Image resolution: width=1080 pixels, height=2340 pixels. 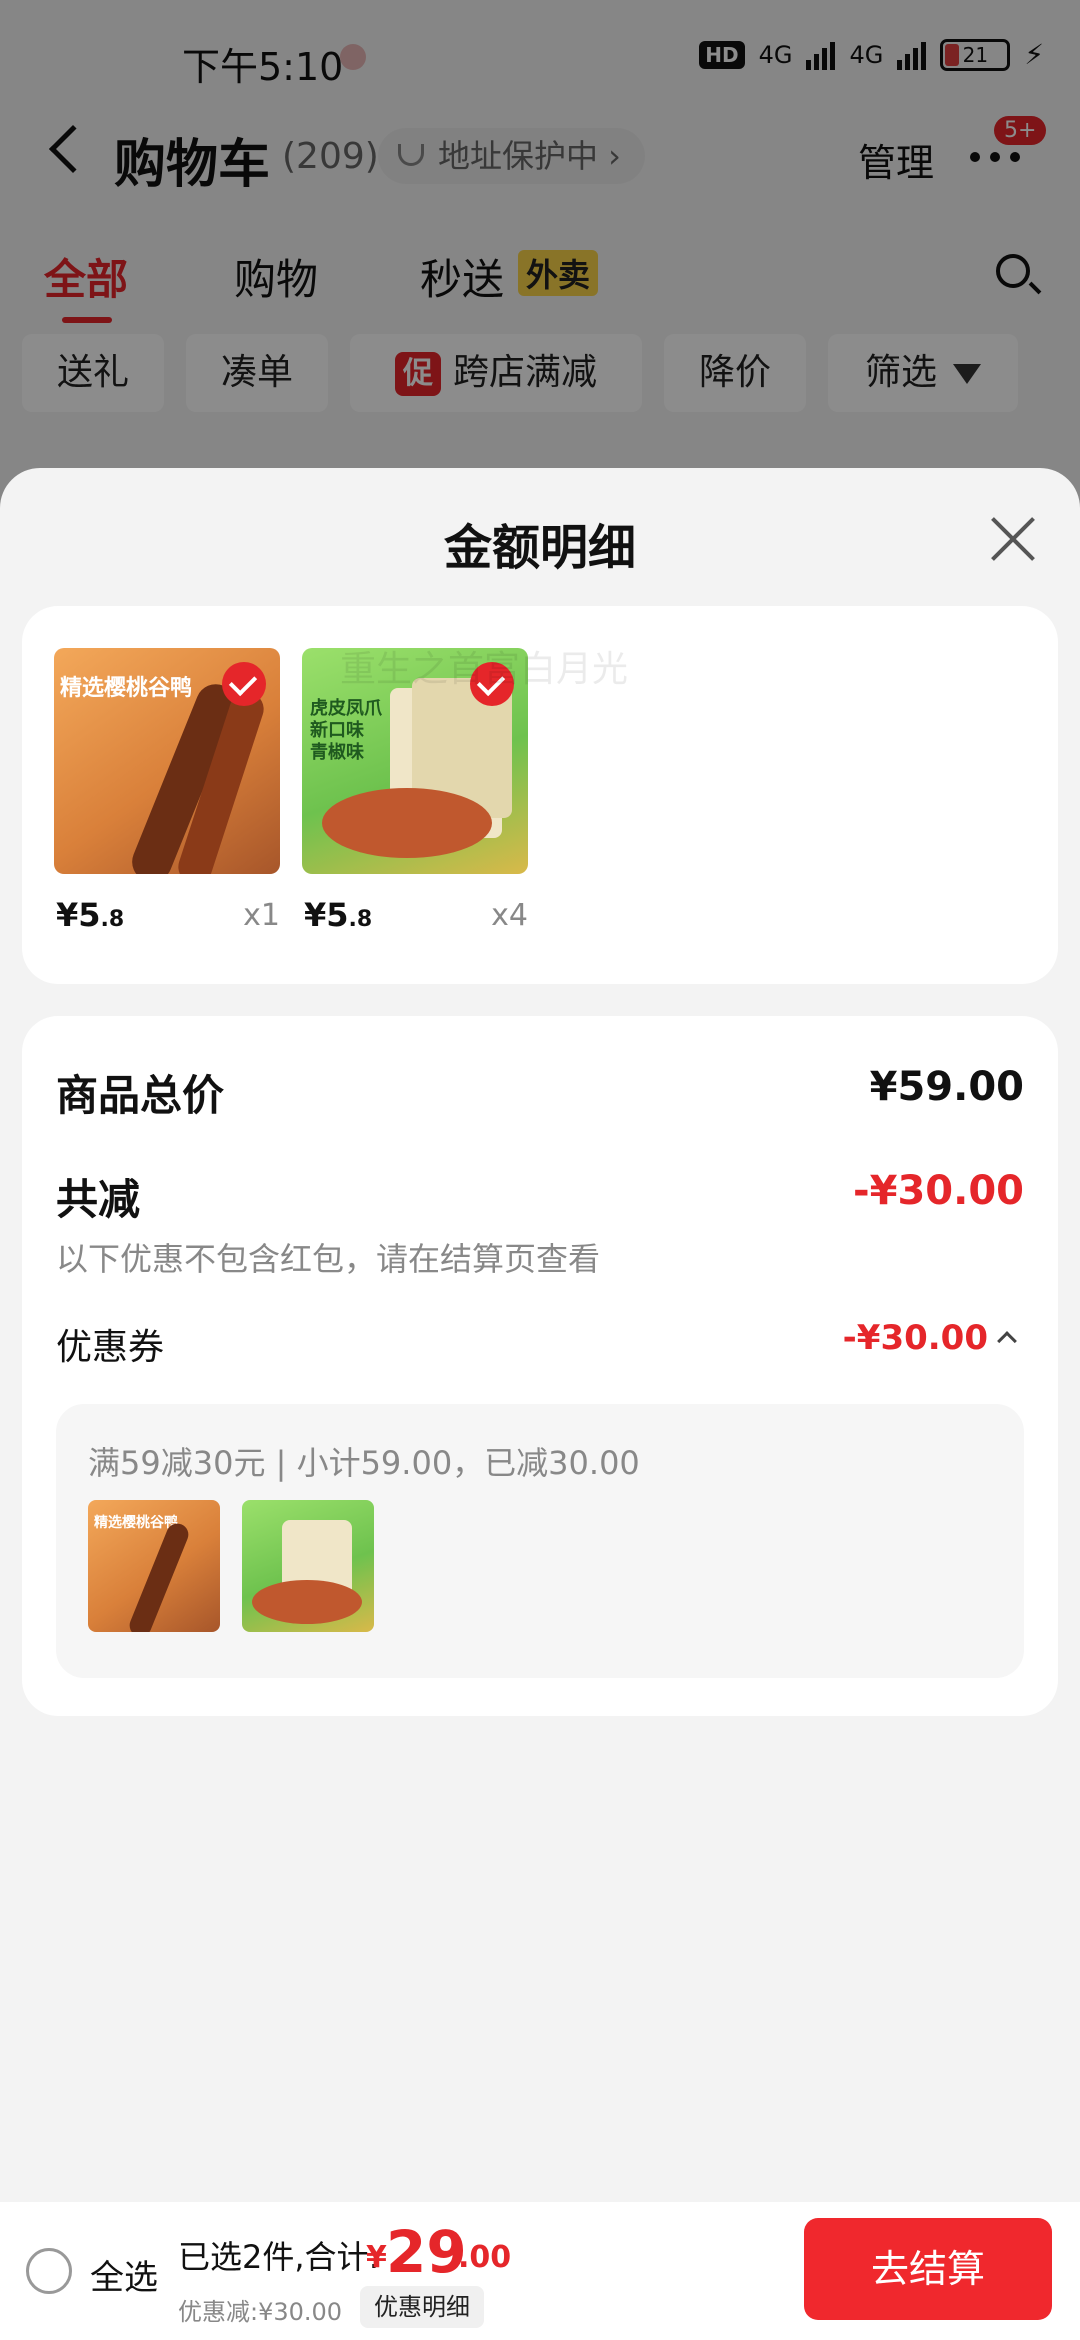 What do you see at coordinates (328, 1259) in the screenshot?
I see `discount-note: 以下优惠不包含红包，请在结算页查看` at bounding box center [328, 1259].